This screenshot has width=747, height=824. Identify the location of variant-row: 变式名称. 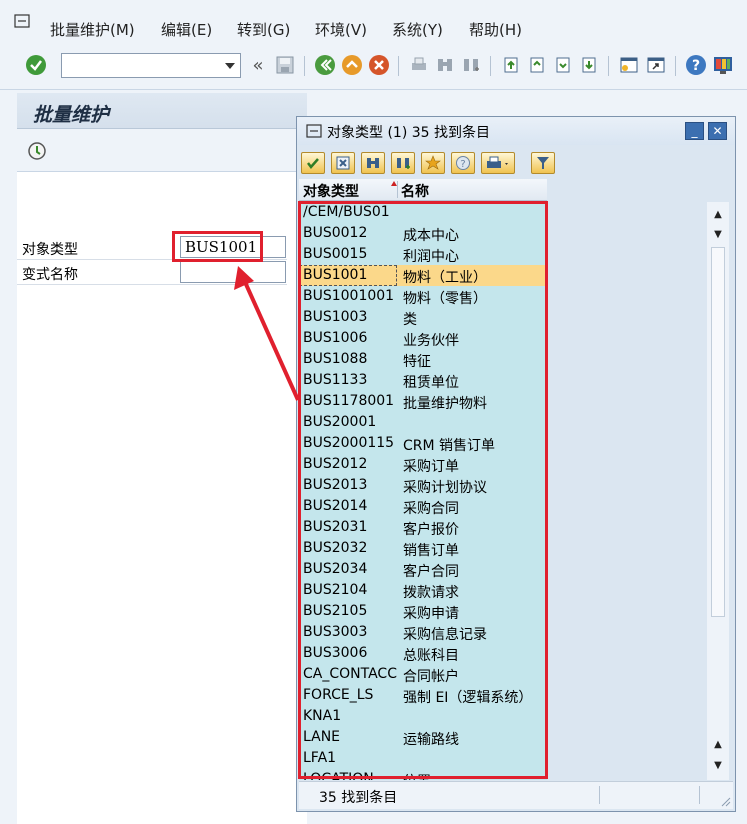
(152, 273).